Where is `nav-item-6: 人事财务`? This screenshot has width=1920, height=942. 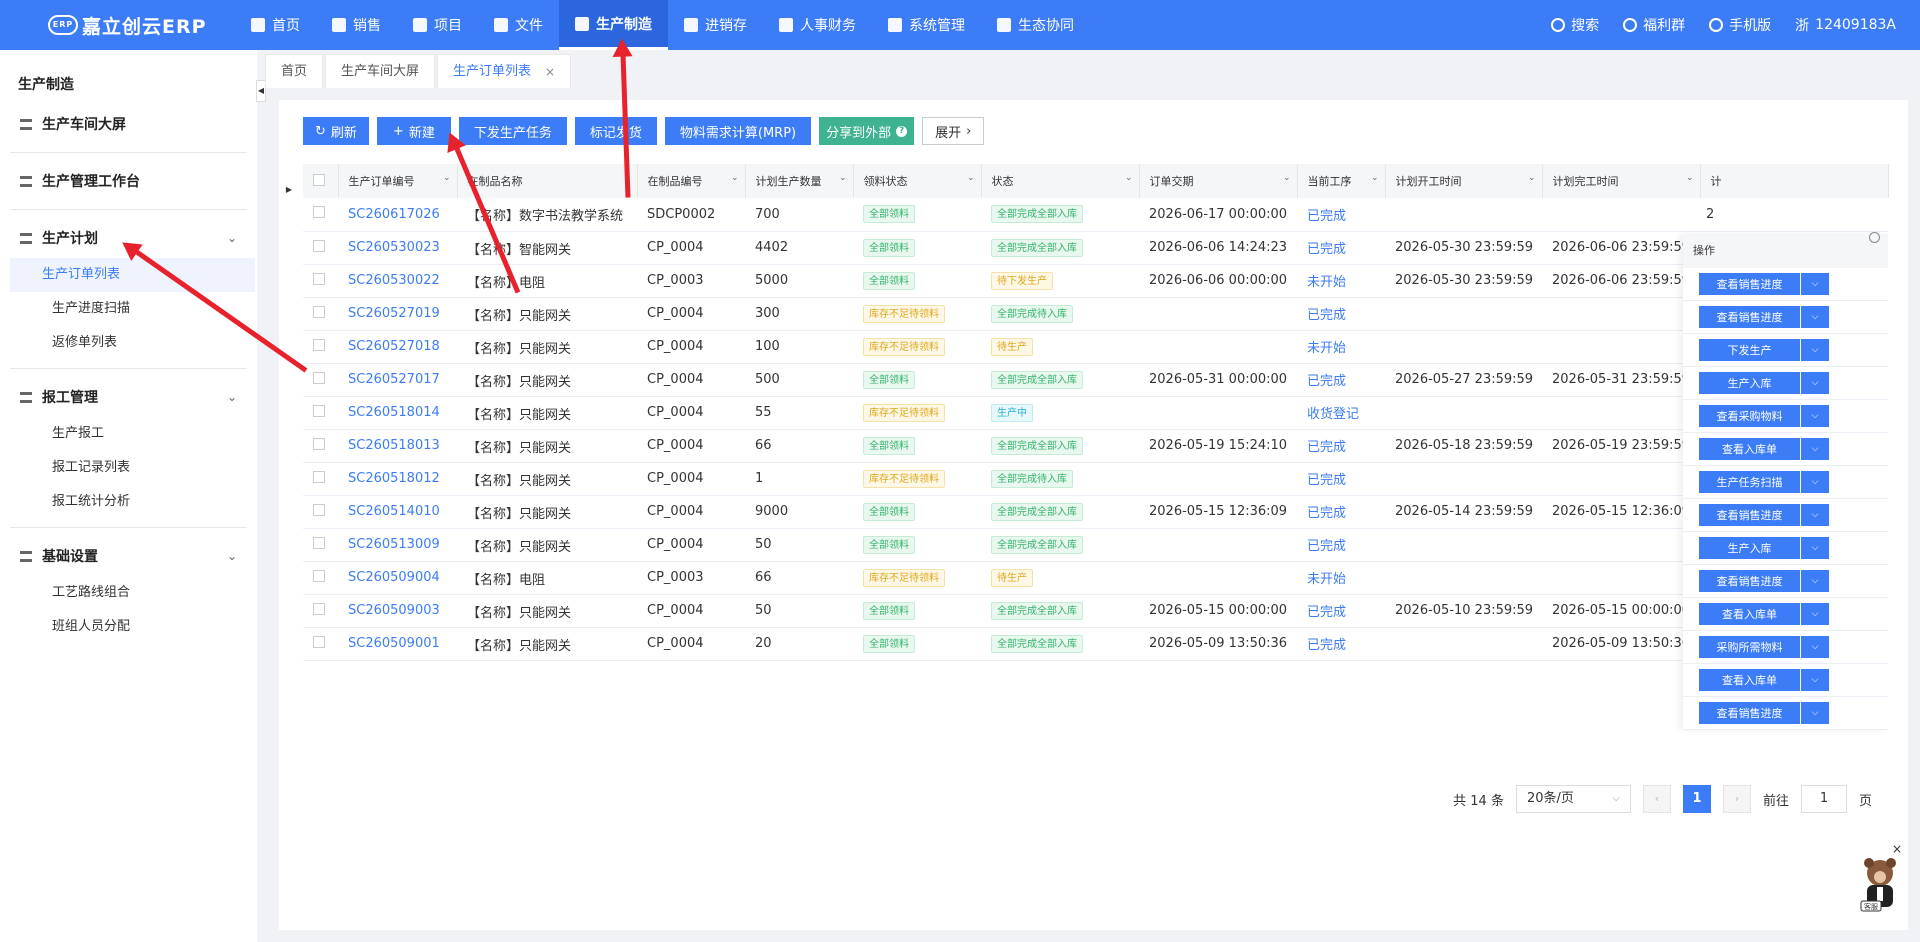
nav-item-6: 人事财务 is located at coordinates (817, 25).